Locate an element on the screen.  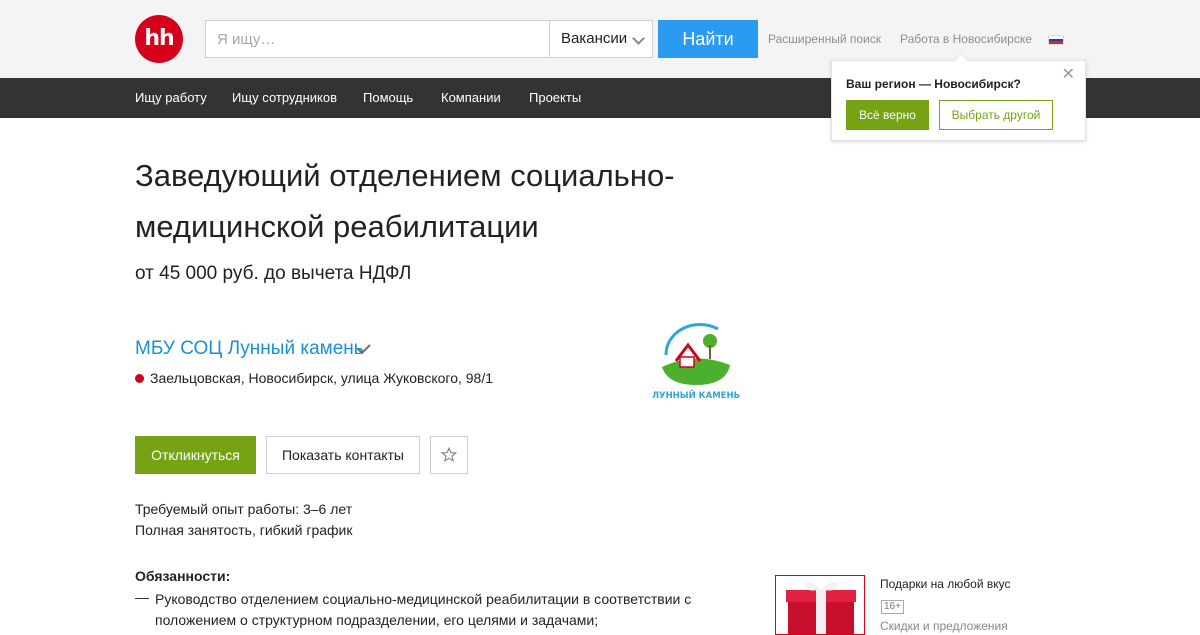
close-icon: ✕ is located at coordinates (1068, 75).